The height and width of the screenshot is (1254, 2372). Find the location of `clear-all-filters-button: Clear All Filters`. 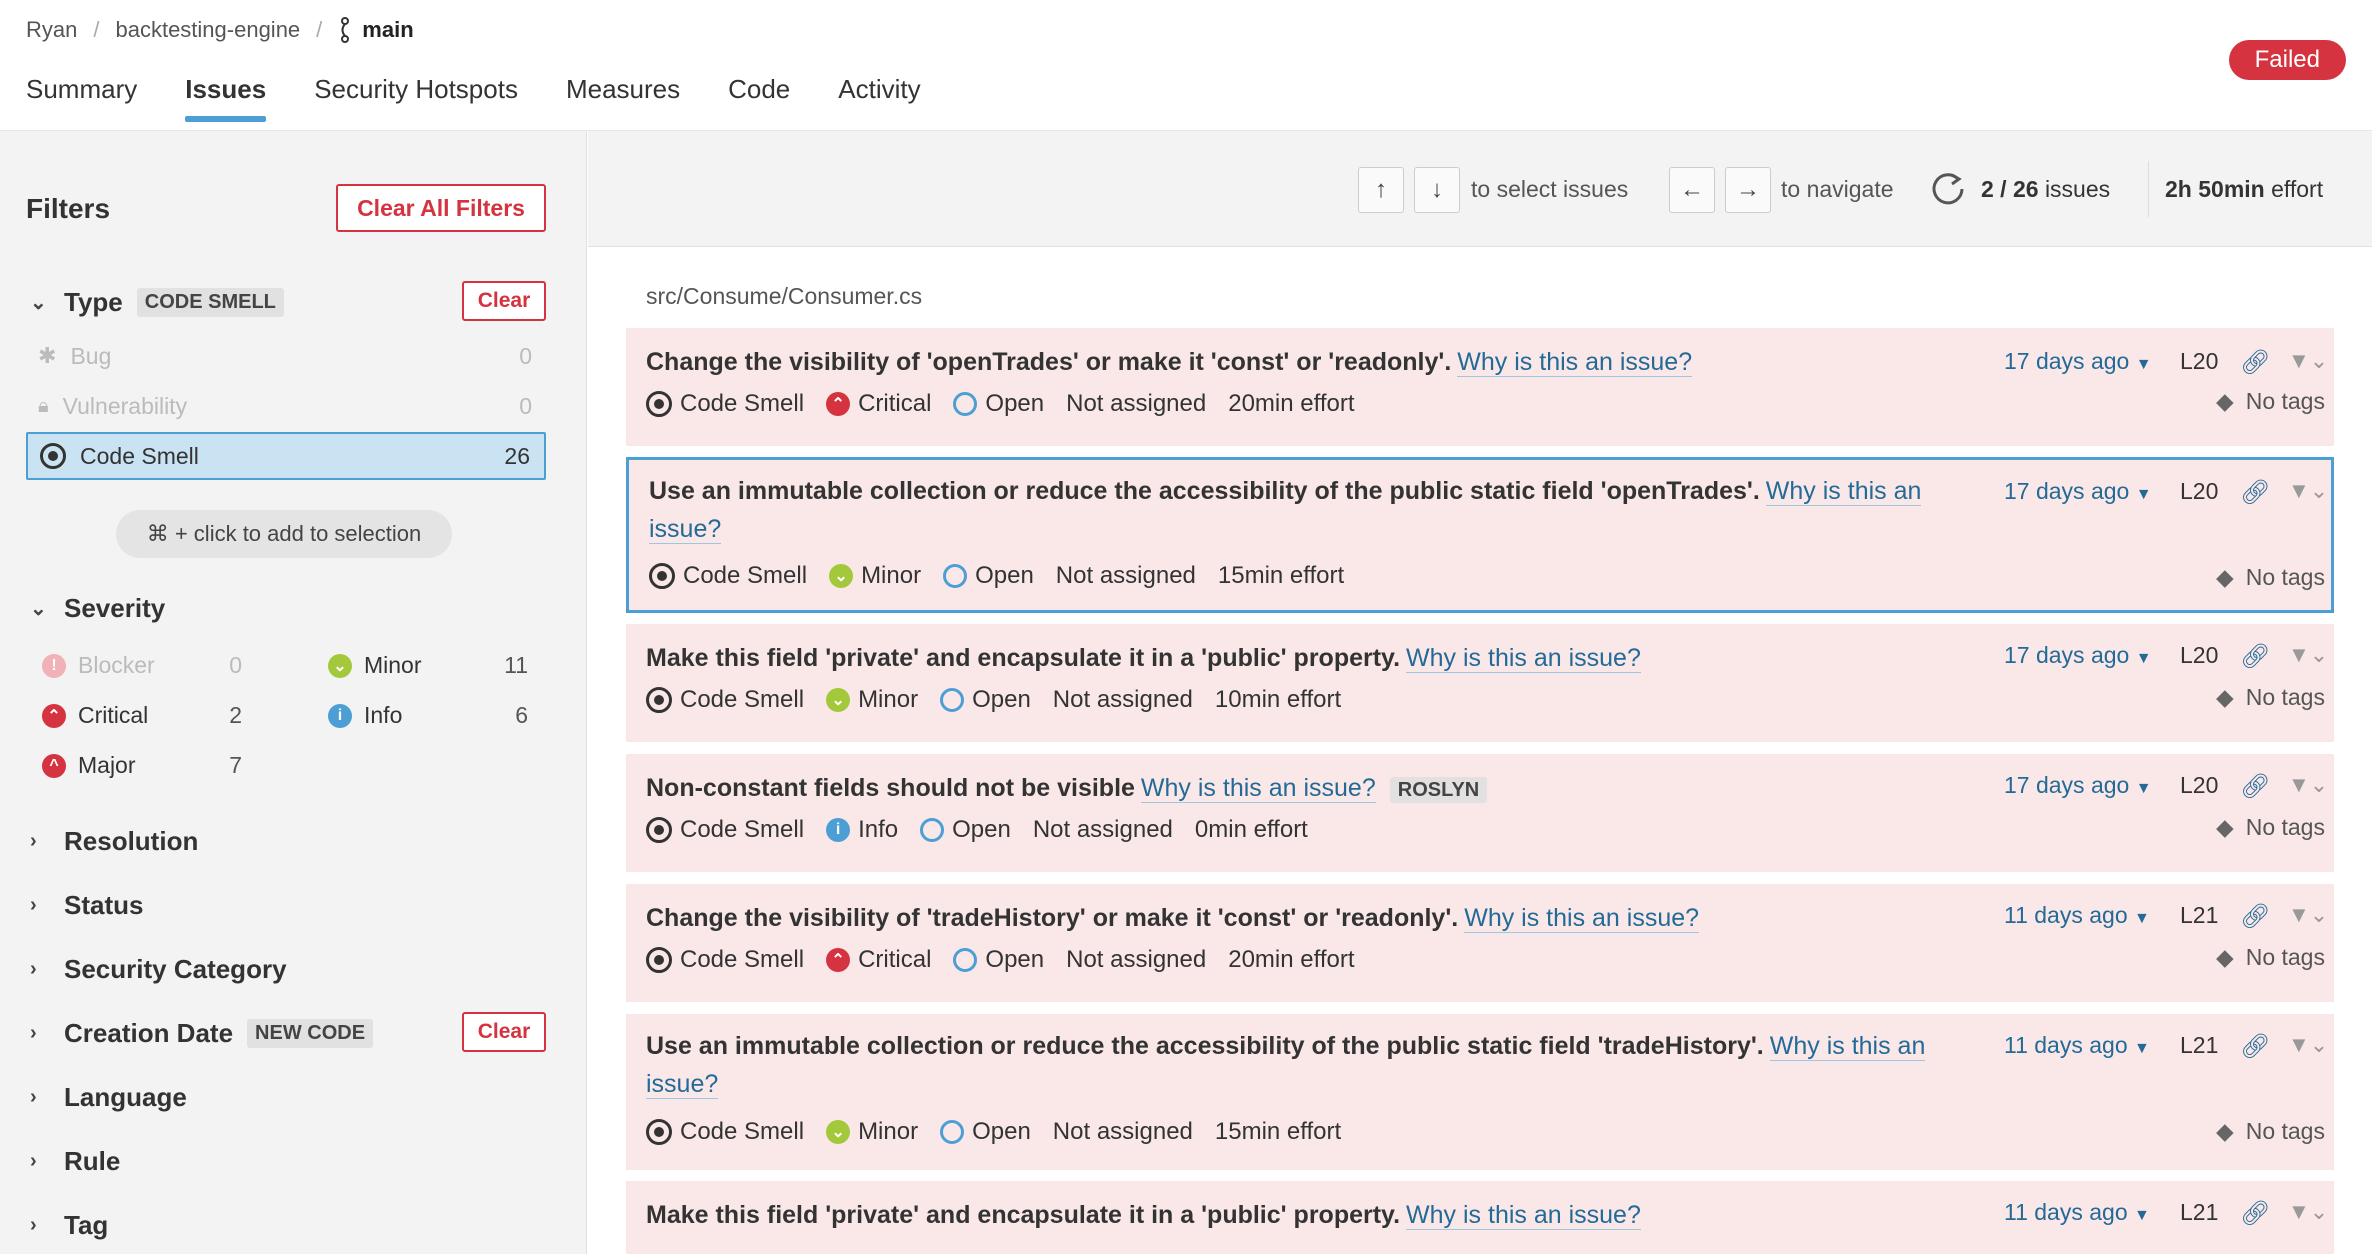

clear-all-filters-button: Clear All Filters is located at coordinates (441, 208).